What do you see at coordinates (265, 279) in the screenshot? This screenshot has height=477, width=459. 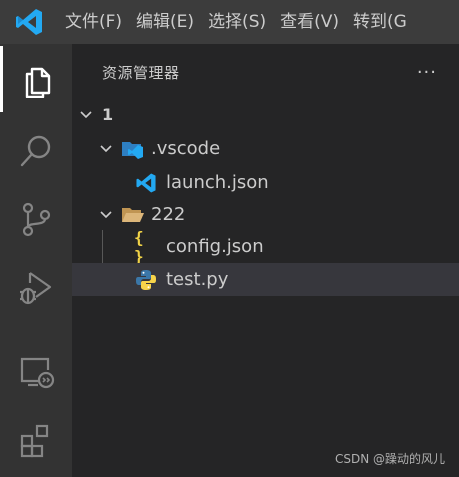 I see `tree-item-test-py: test.py` at bounding box center [265, 279].